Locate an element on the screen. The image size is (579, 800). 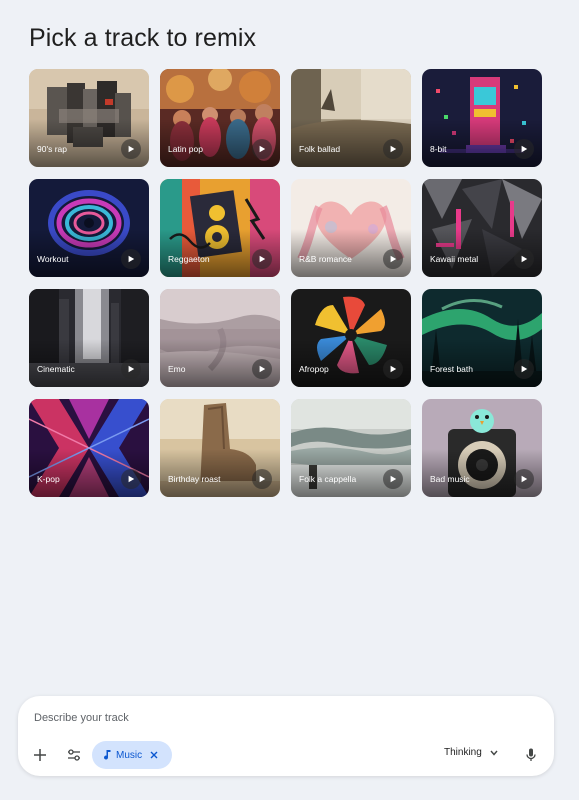
track-label: Cinematic is located at coordinates (56, 369).